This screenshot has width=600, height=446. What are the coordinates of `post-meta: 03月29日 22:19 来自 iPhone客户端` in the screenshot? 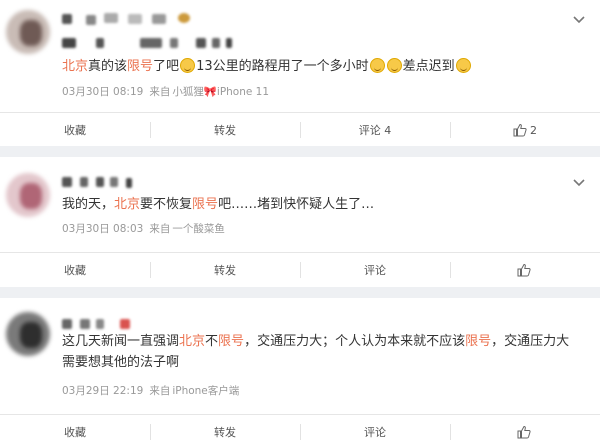 It's located at (153, 390).